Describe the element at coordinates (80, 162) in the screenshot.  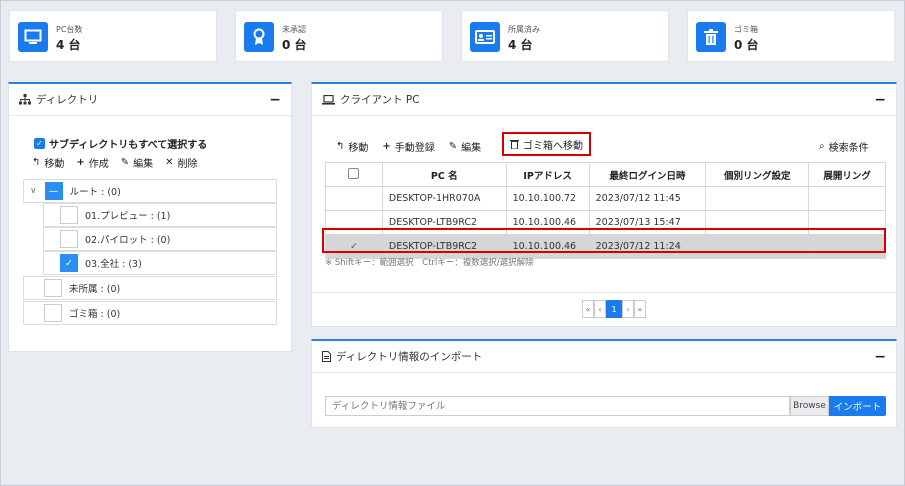
I see `plus-icon: +` at that location.